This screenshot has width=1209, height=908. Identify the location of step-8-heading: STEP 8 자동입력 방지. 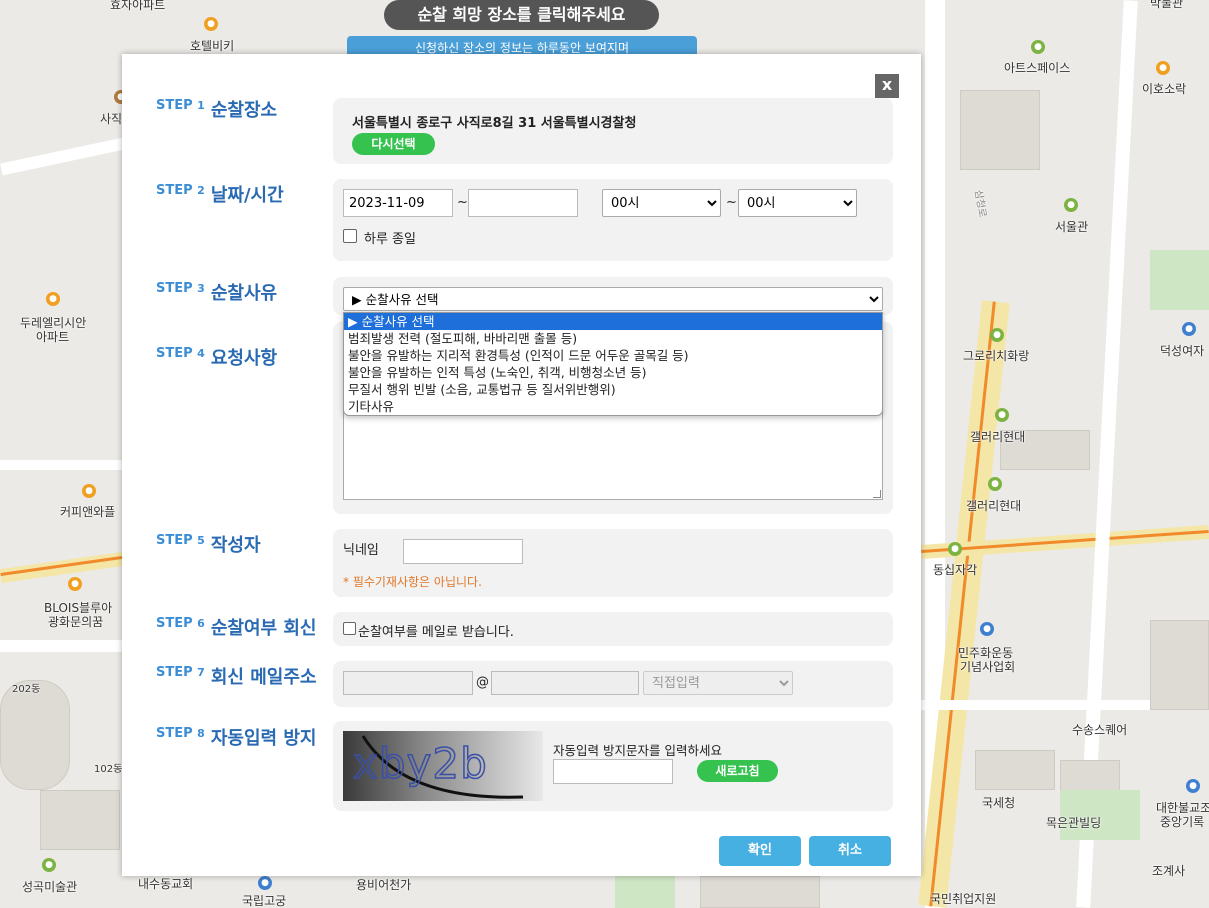
(236, 737).